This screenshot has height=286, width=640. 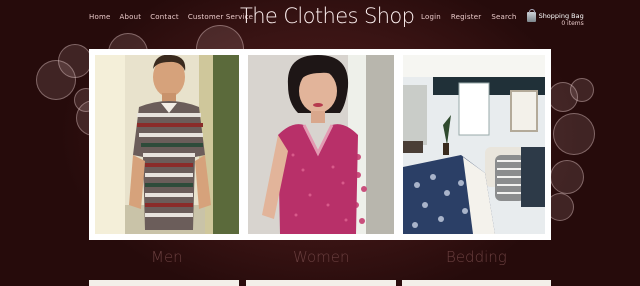 I want to click on women-photo, so click(x=321, y=144).